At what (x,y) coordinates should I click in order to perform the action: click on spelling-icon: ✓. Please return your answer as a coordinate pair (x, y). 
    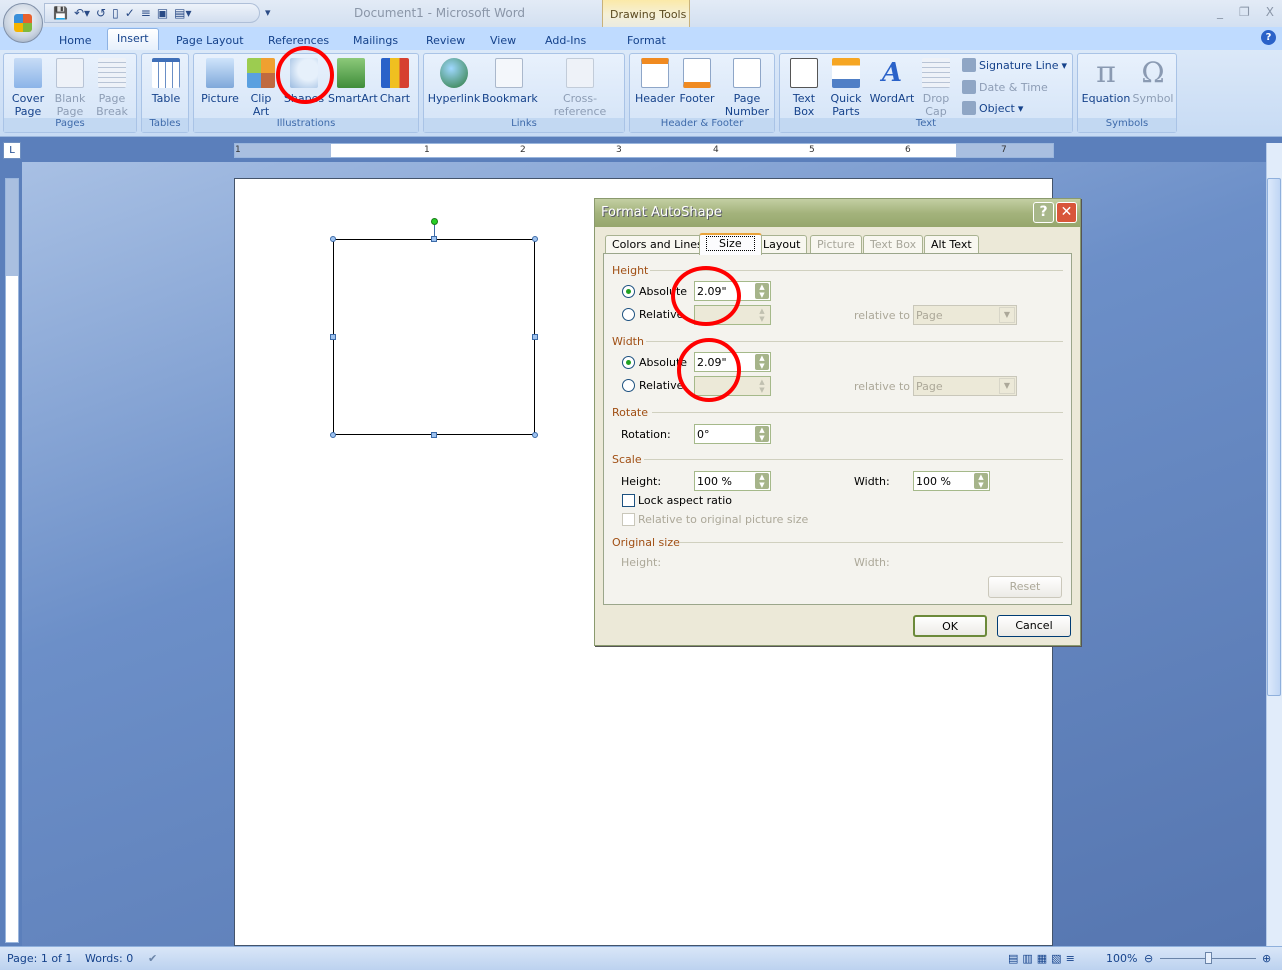
    Looking at the image, I should click on (130, 13).